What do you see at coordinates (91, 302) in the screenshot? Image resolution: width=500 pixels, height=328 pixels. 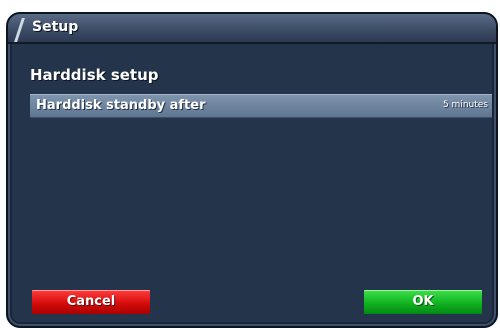 I see `cancel-button: Cancel` at bounding box center [91, 302].